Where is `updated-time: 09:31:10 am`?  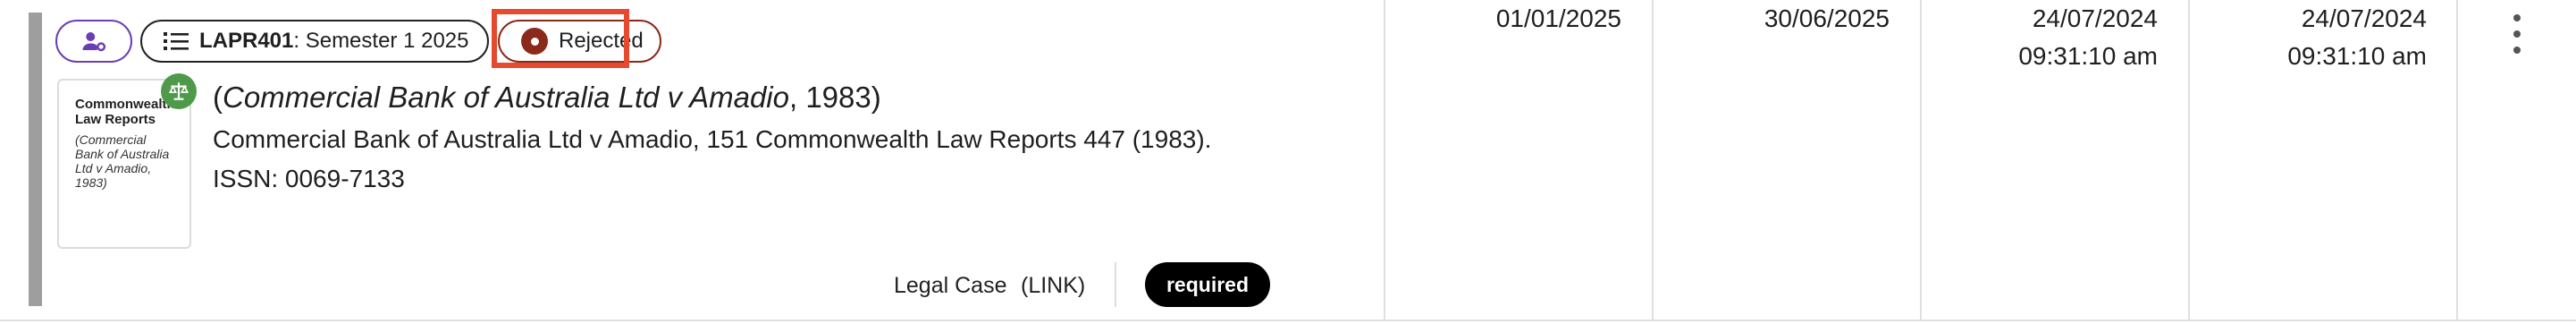 updated-time: 09:31:10 am is located at coordinates (2357, 56).